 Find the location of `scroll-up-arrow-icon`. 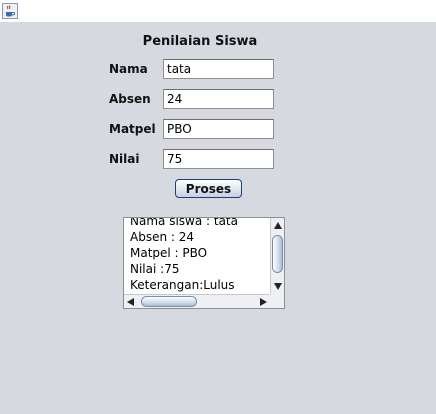

scroll-up-arrow-icon is located at coordinates (278, 225).